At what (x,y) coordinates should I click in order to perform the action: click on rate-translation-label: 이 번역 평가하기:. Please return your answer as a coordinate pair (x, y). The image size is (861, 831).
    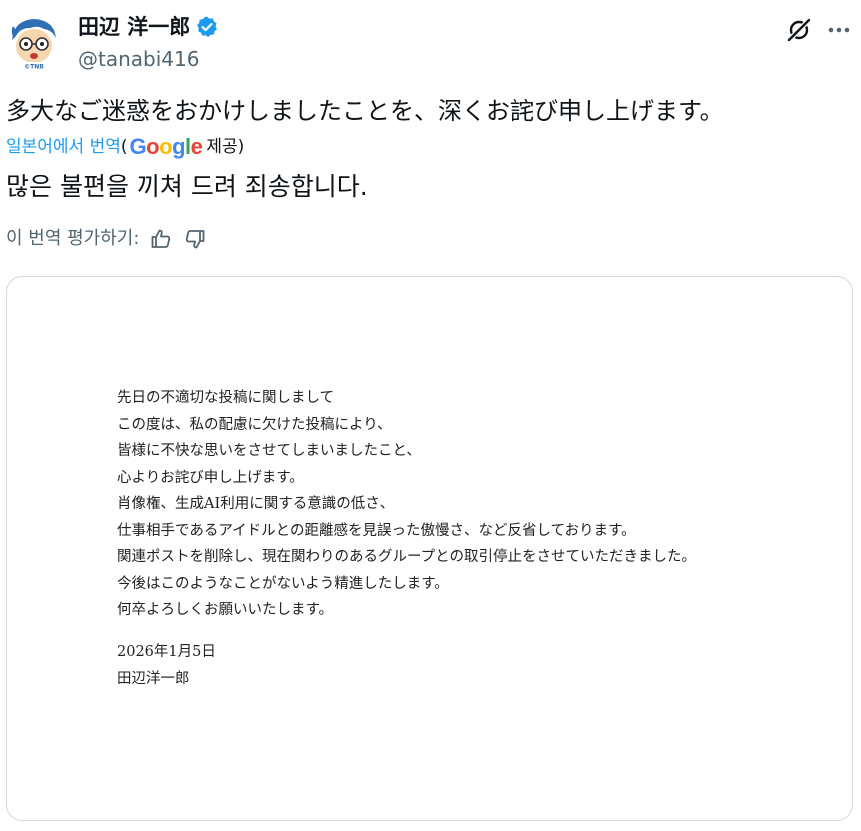
    Looking at the image, I should click on (73, 238).